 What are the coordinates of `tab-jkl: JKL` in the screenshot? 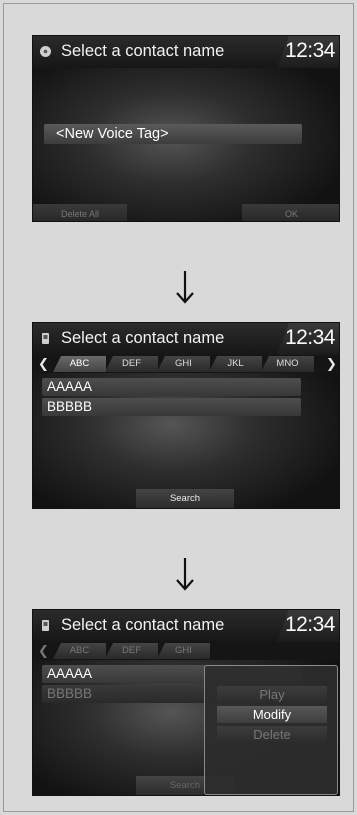 It's located at (235, 364).